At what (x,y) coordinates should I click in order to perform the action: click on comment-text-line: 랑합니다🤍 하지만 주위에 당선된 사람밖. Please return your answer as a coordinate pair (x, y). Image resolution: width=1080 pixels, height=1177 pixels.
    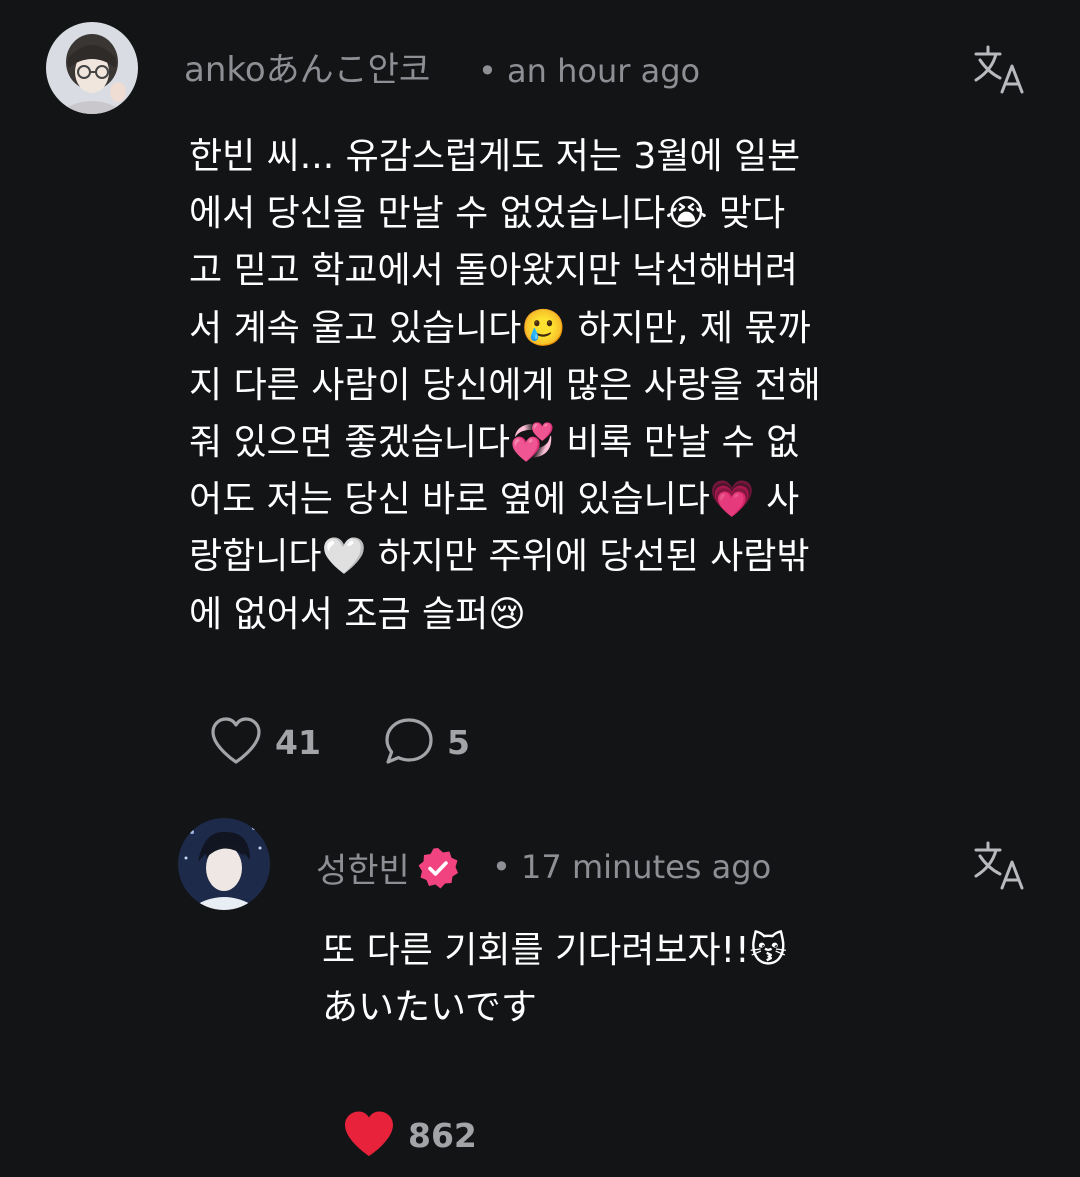
    Looking at the image, I should click on (499, 557).